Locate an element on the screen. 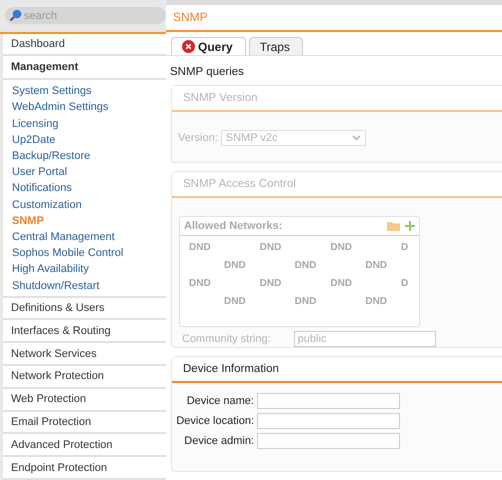 This screenshot has height=480, width=502. page-title: SNMP is located at coordinates (334, 18).